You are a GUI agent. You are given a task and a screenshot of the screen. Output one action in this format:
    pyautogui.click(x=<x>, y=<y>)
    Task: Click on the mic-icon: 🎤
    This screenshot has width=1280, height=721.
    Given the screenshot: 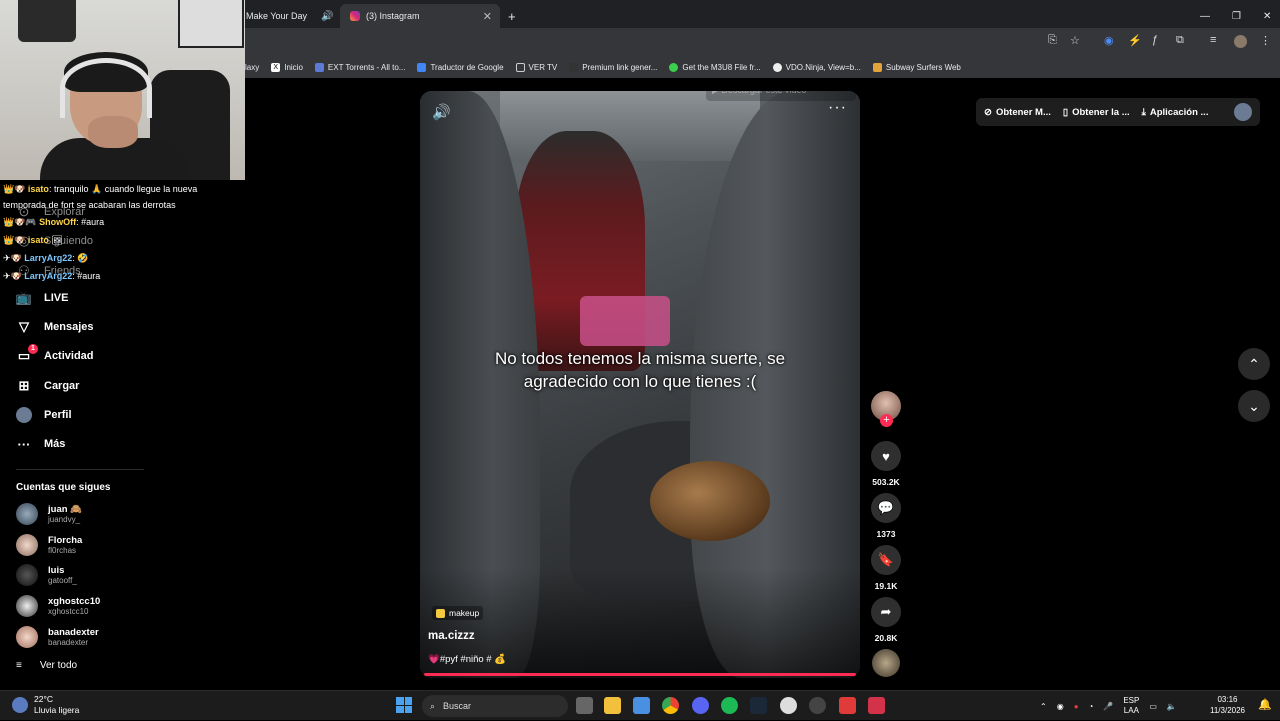 What is the action you would take?
    pyautogui.click(x=1108, y=706)
    